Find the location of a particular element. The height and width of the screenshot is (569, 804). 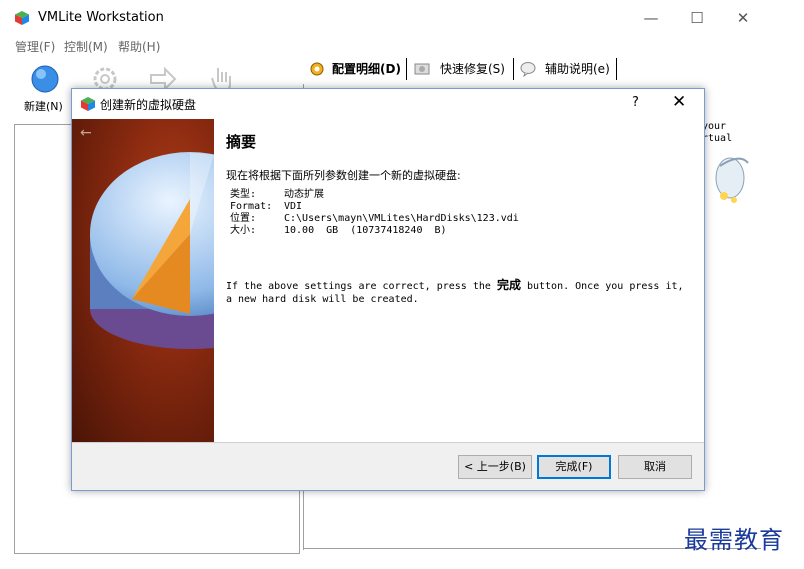

watermark-text: 最需教育 is located at coordinates (734, 540).